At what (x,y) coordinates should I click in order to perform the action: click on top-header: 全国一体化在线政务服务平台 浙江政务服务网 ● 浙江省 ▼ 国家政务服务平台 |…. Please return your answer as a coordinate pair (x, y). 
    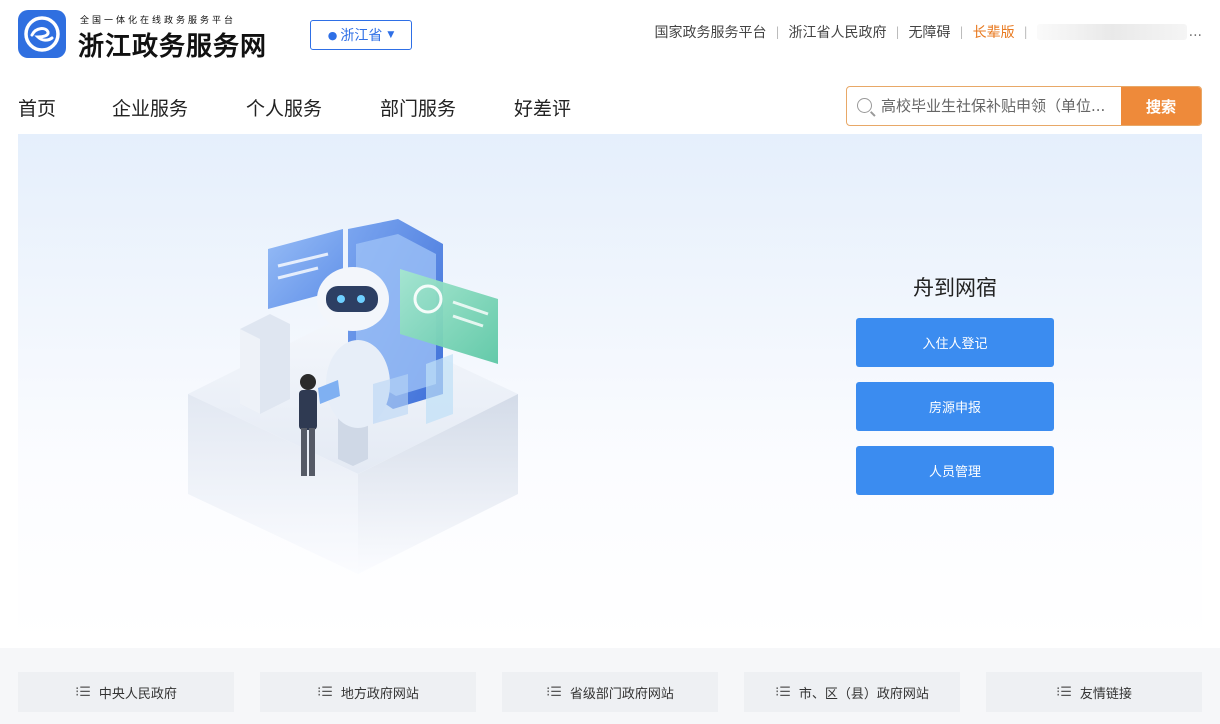
    Looking at the image, I should click on (610, 33).